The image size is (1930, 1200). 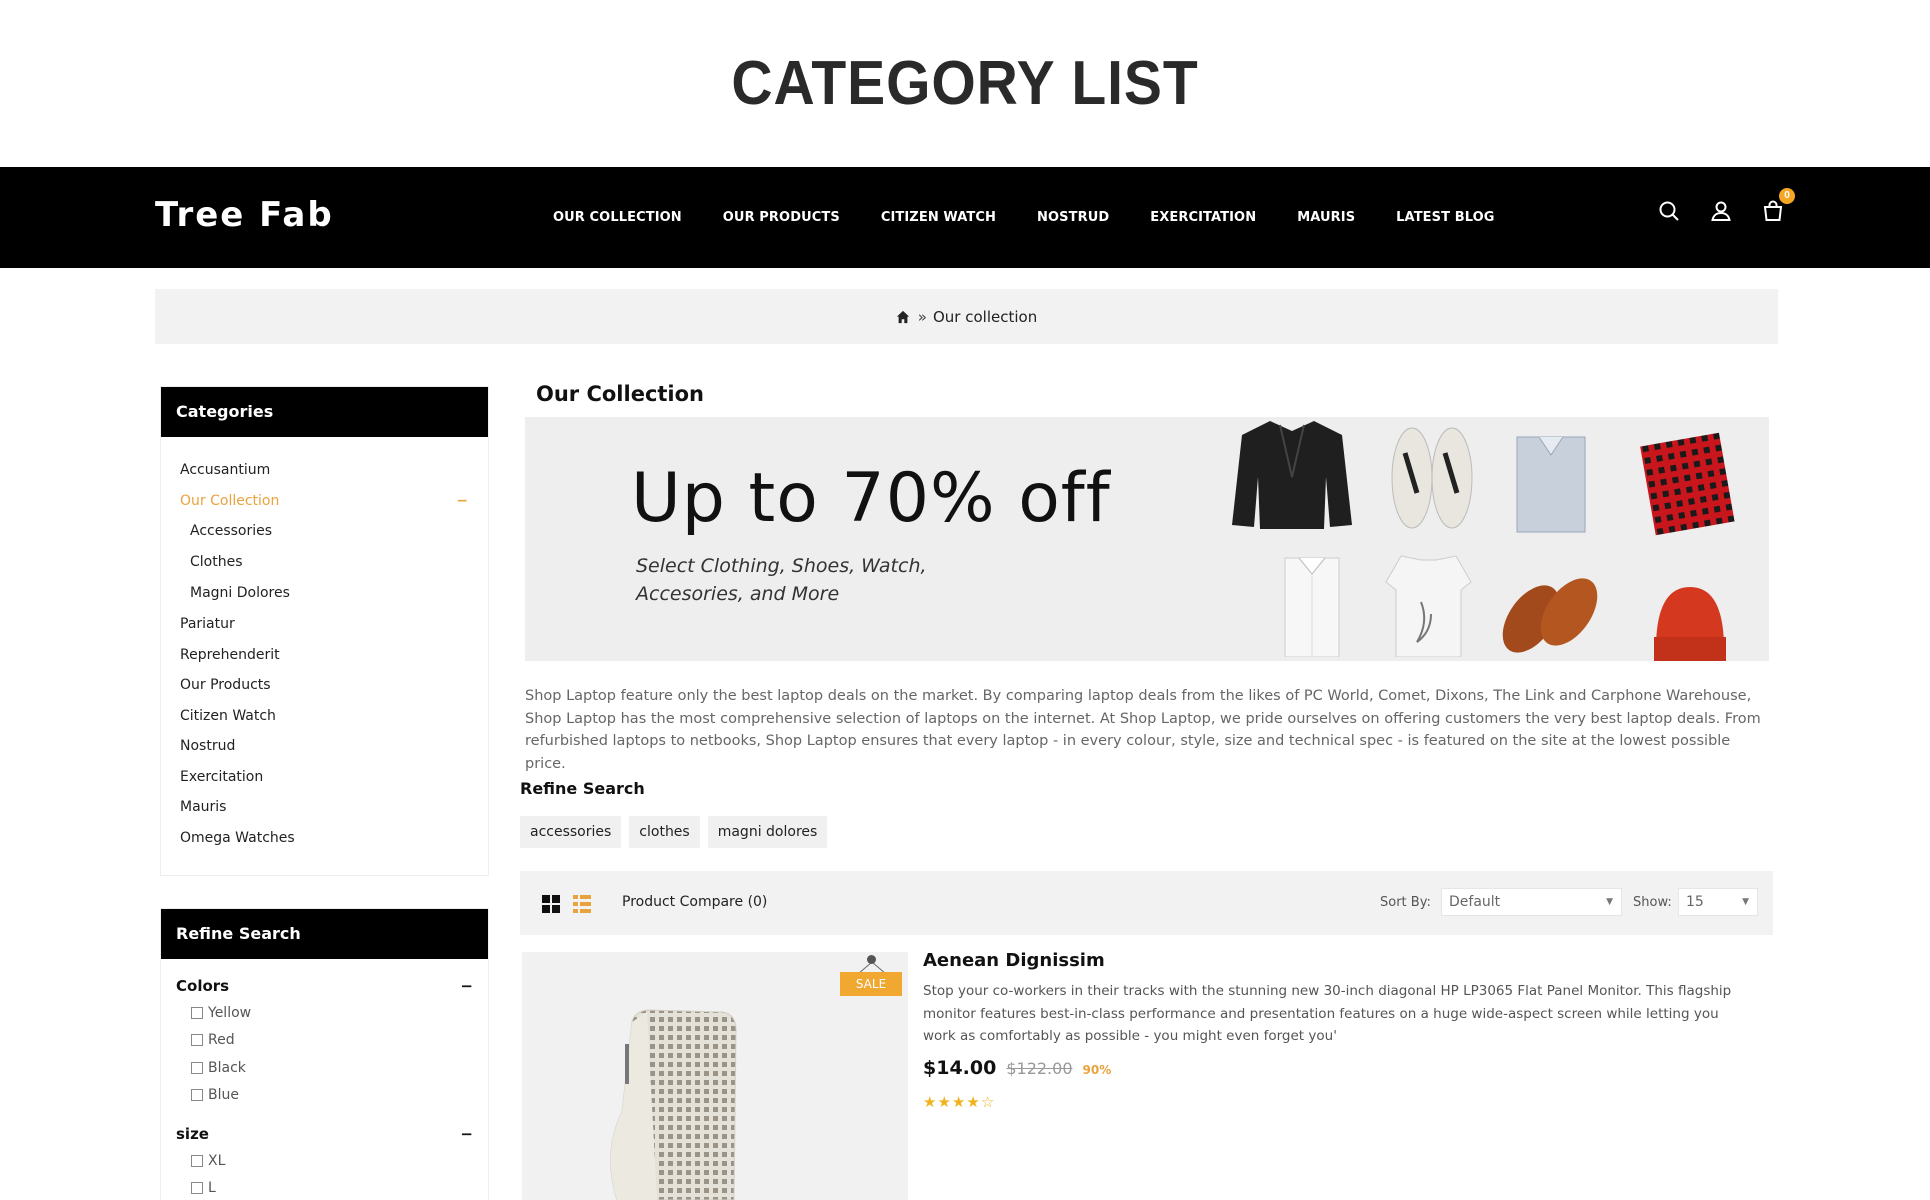 I want to click on plaid-shirt-image, so click(x=1687, y=484).